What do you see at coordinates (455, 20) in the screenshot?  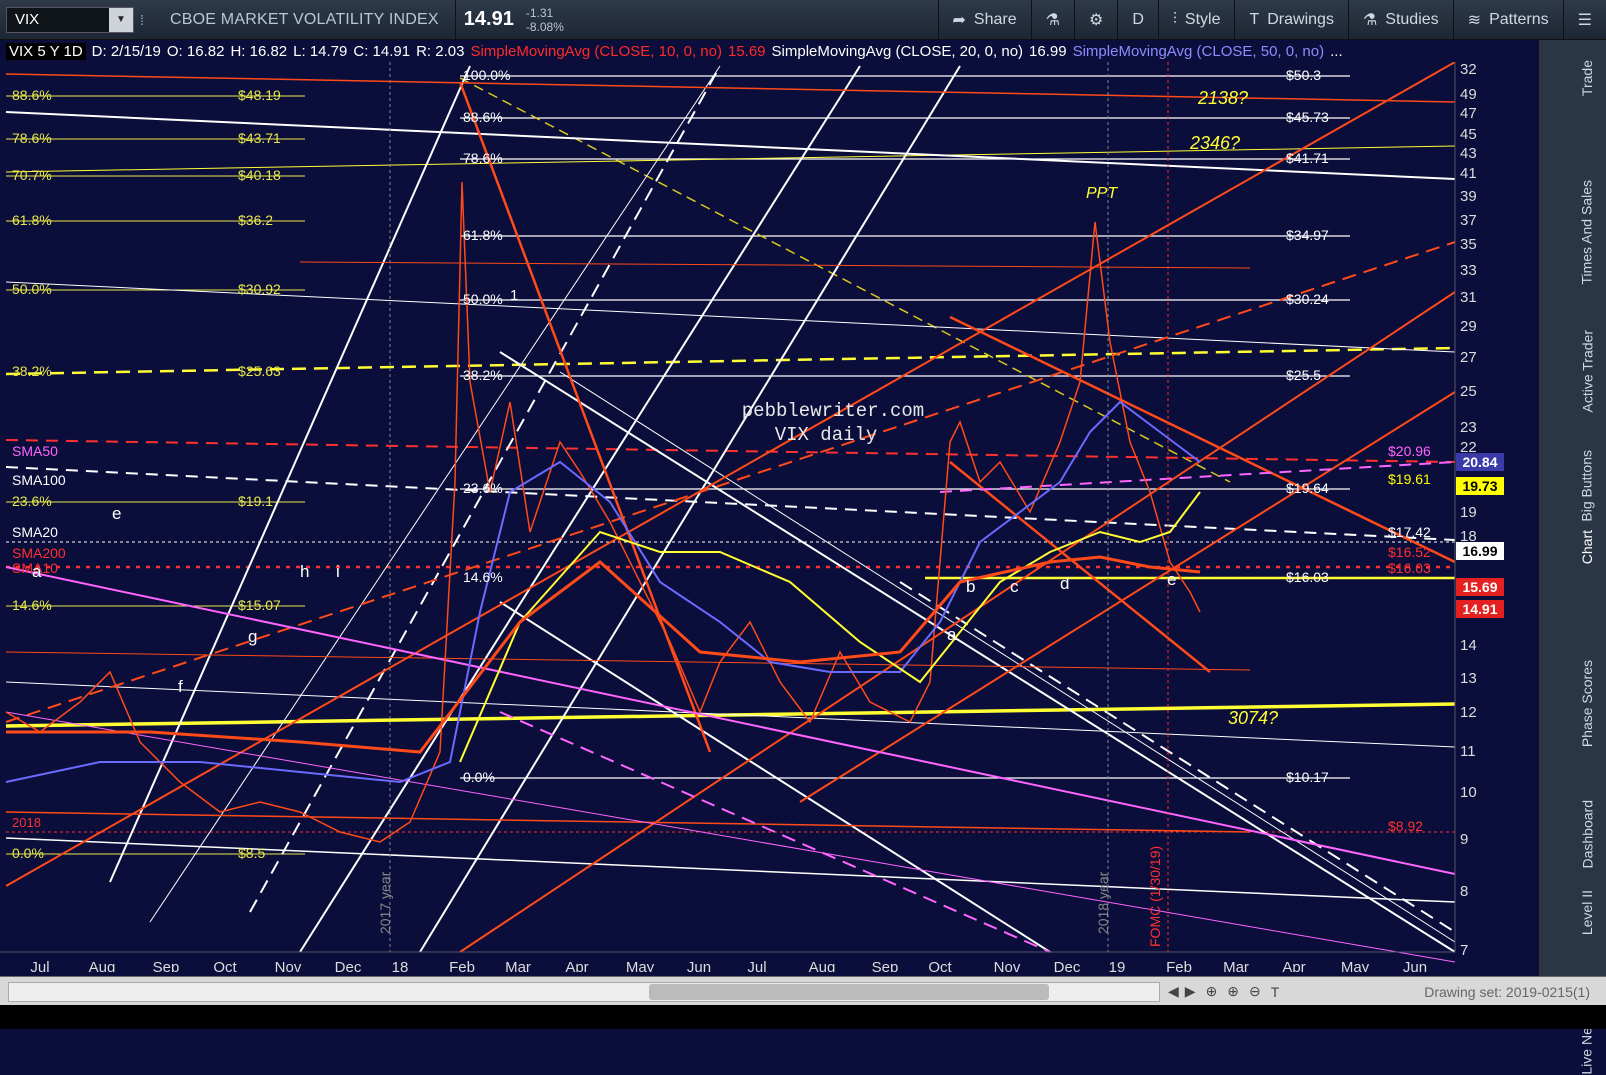 I see `divider` at bounding box center [455, 20].